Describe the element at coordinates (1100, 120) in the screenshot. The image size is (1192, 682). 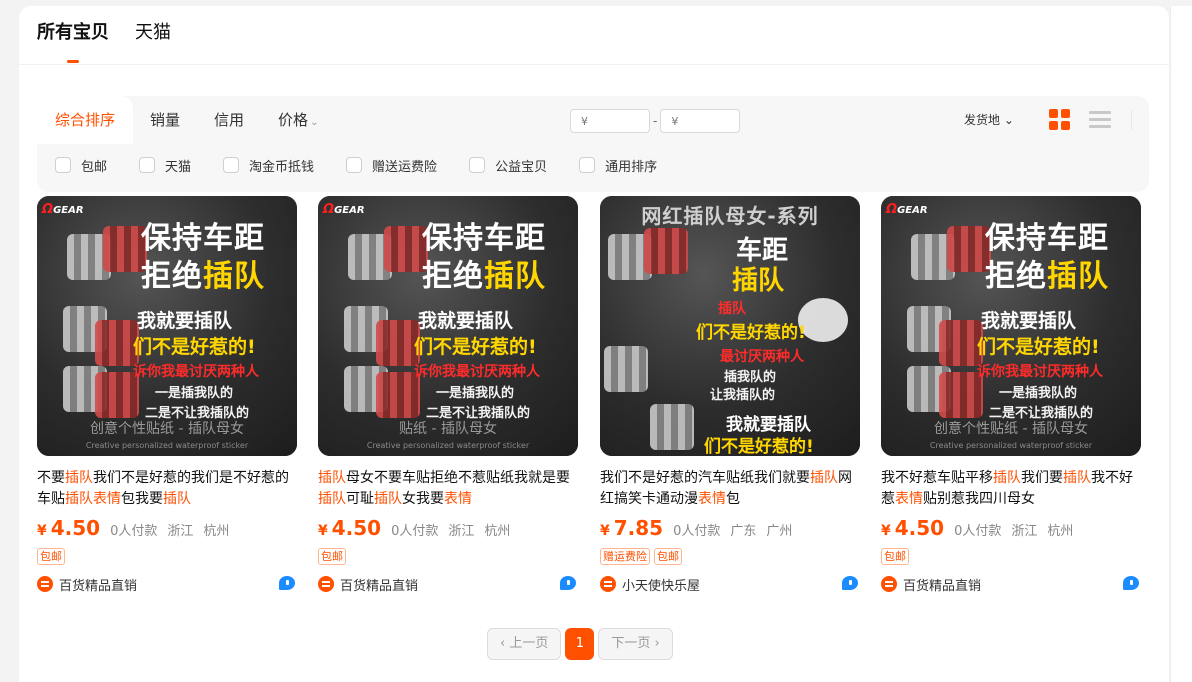
I see `list-view-icon` at that location.